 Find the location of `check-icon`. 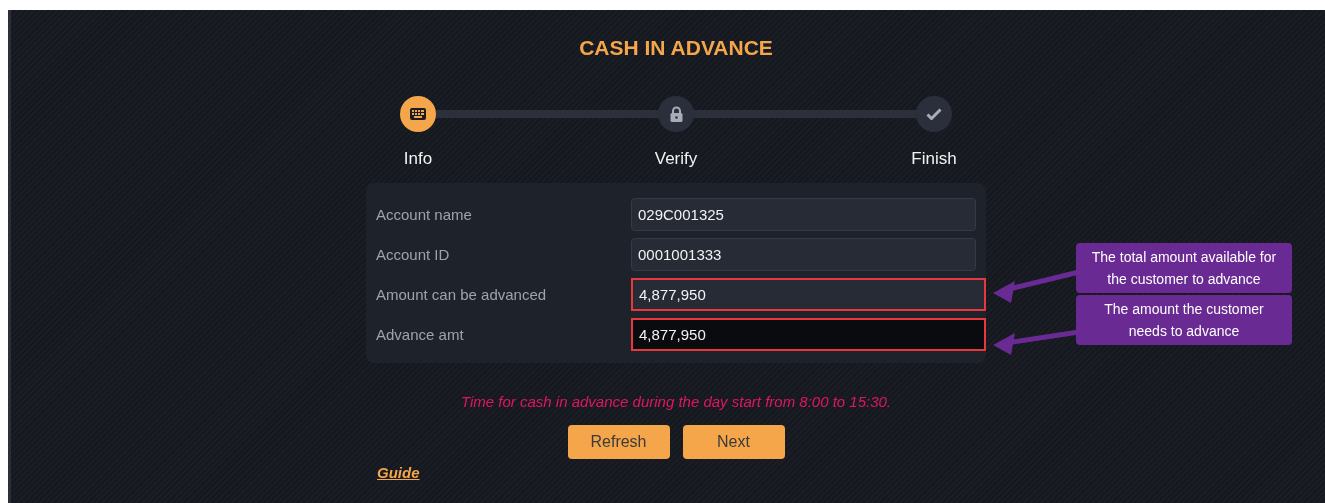

check-icon is located at coordinates (934, 114).